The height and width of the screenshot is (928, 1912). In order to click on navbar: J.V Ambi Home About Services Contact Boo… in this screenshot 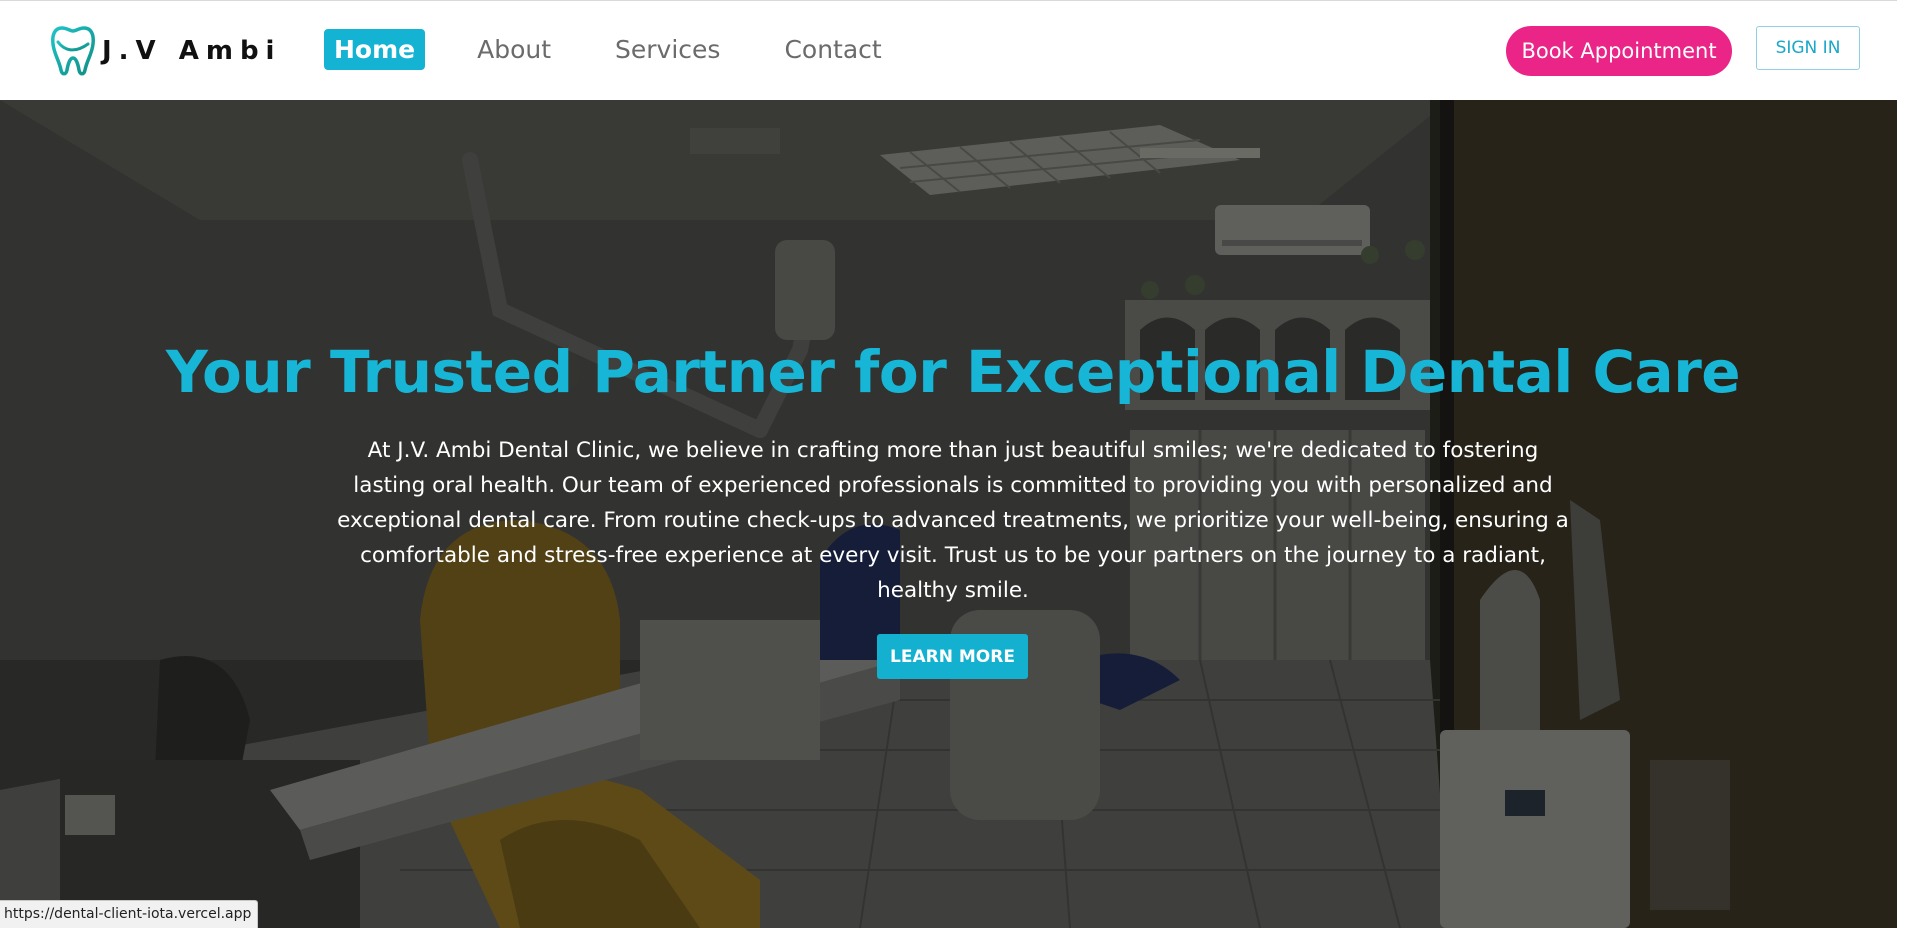, I will do `click(956, 50)`.